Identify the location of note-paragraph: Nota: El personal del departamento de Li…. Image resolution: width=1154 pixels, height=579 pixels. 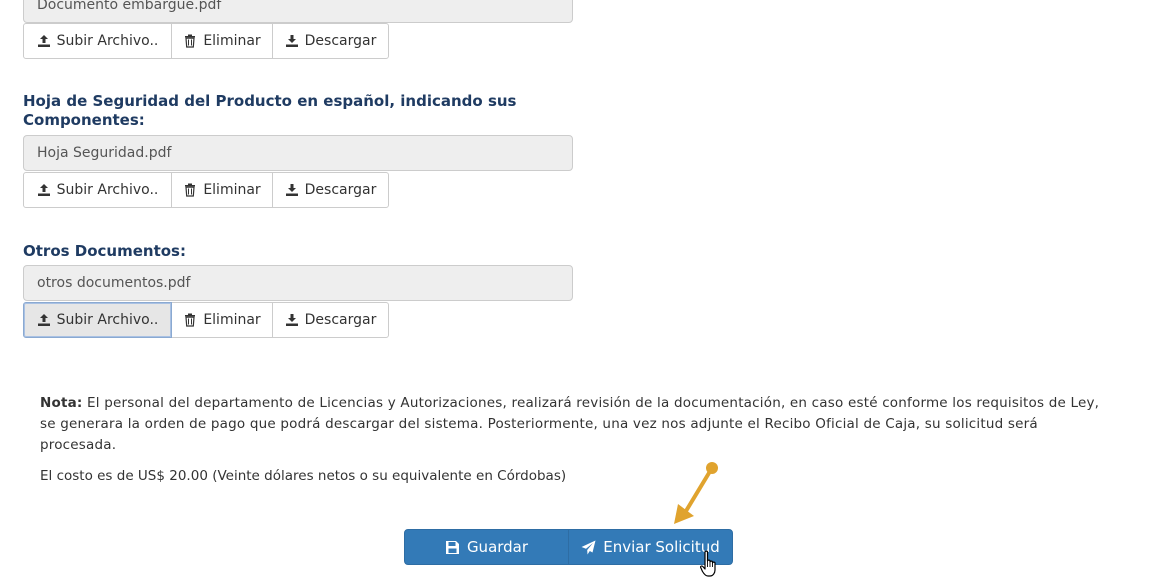
(572, 424).